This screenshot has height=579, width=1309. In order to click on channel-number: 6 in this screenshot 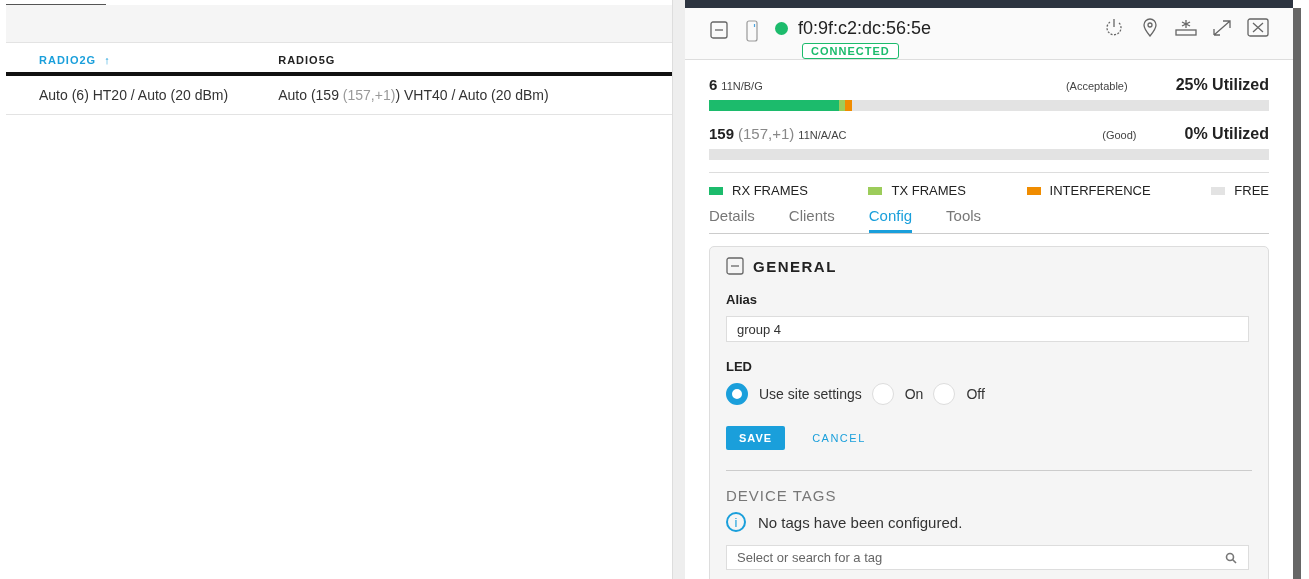, I will do `click(713, 84)`.